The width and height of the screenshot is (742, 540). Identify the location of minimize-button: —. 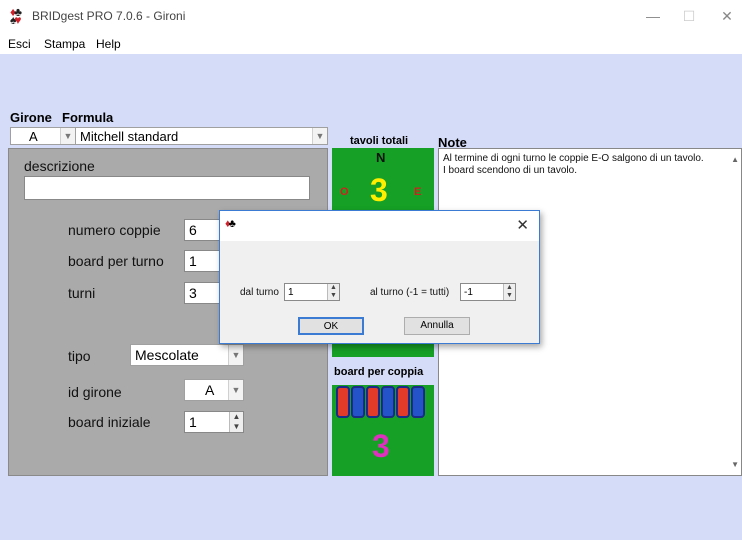
(653, 16).